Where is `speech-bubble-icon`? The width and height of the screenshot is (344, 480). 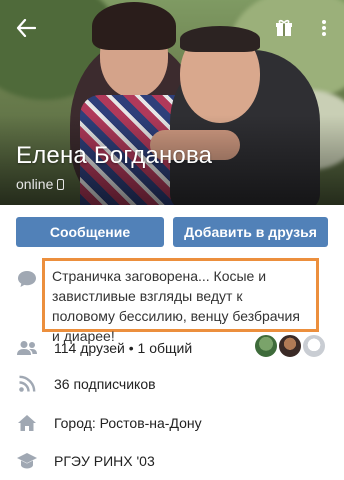 speech-bubble-icon is located at coordinates (27, 279).